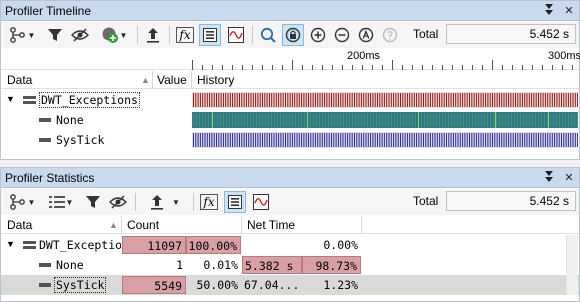 The image size is (580, 302). What do you see at coordinates (145, 80) in the screenshot?
I see `sort-icon: ▲` at bounding box center [145, 80].